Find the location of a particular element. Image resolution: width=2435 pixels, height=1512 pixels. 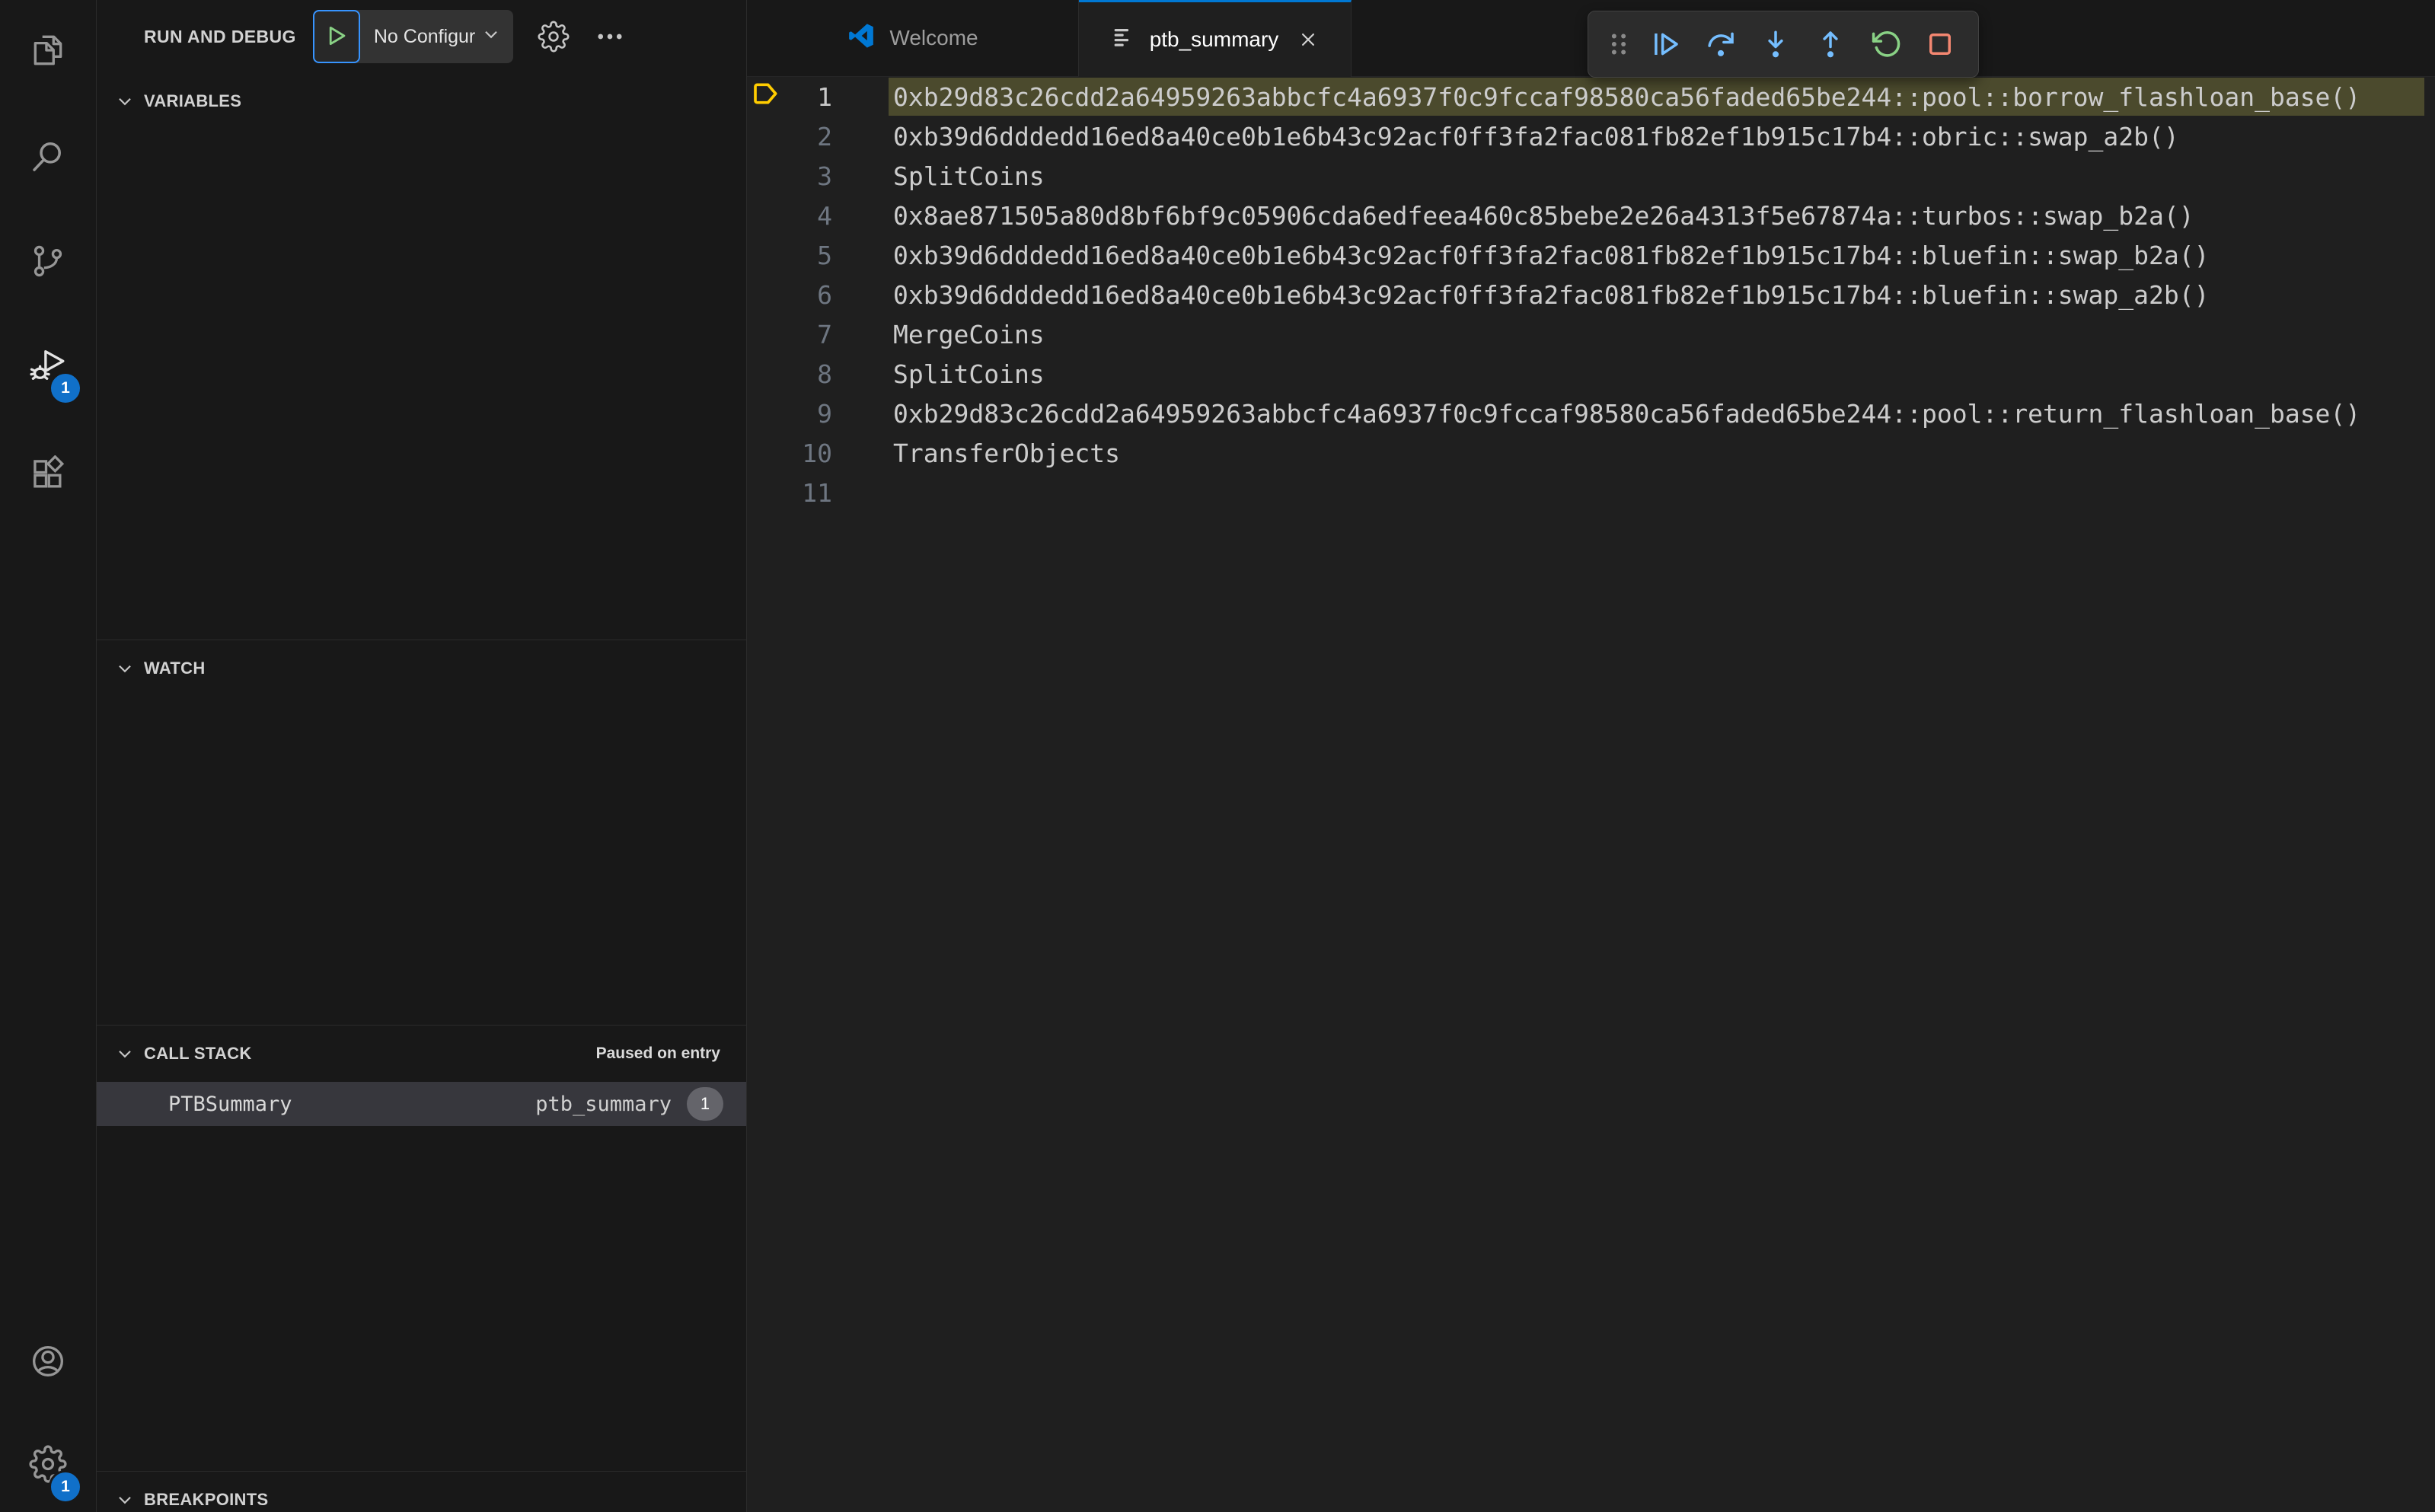

vscode-logo-icon is located at coordinates (861, 38).